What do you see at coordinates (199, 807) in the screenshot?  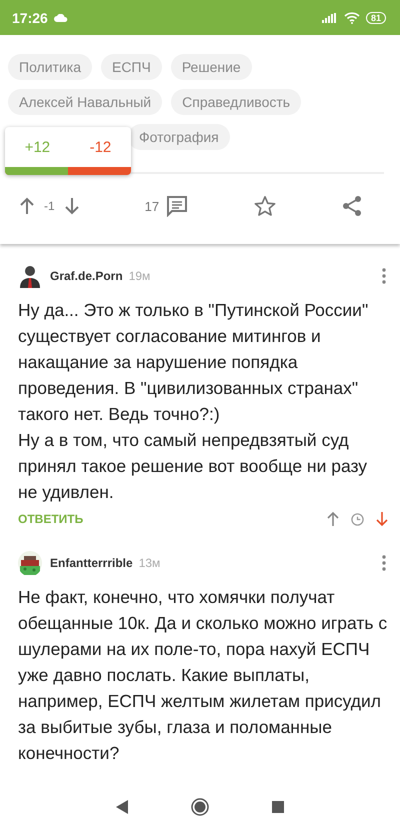 I see `home-icon` at bounding box center [199, 807].